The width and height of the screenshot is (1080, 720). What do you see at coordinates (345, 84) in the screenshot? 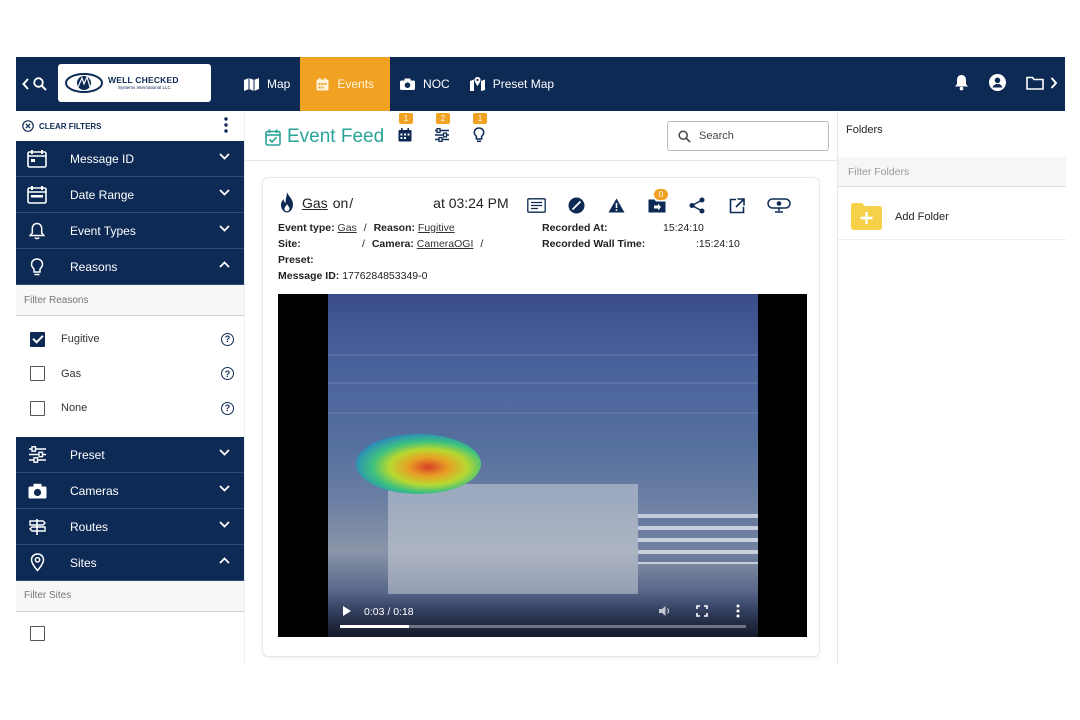
I see `nav-events: Events` at bounding box center [345, 84].